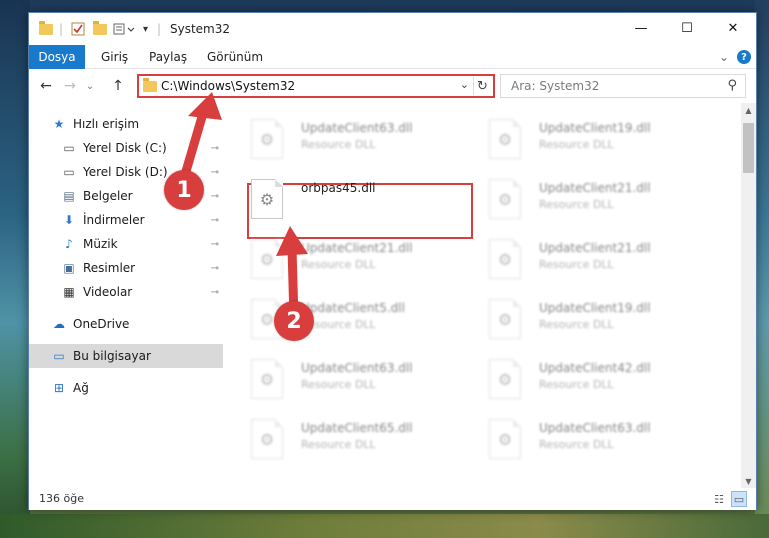 This screenshot has height=538, width=769. Describe the element at coordinates (114, 57) in the screenshot. I see `tab-giris: Giriş` at that location.